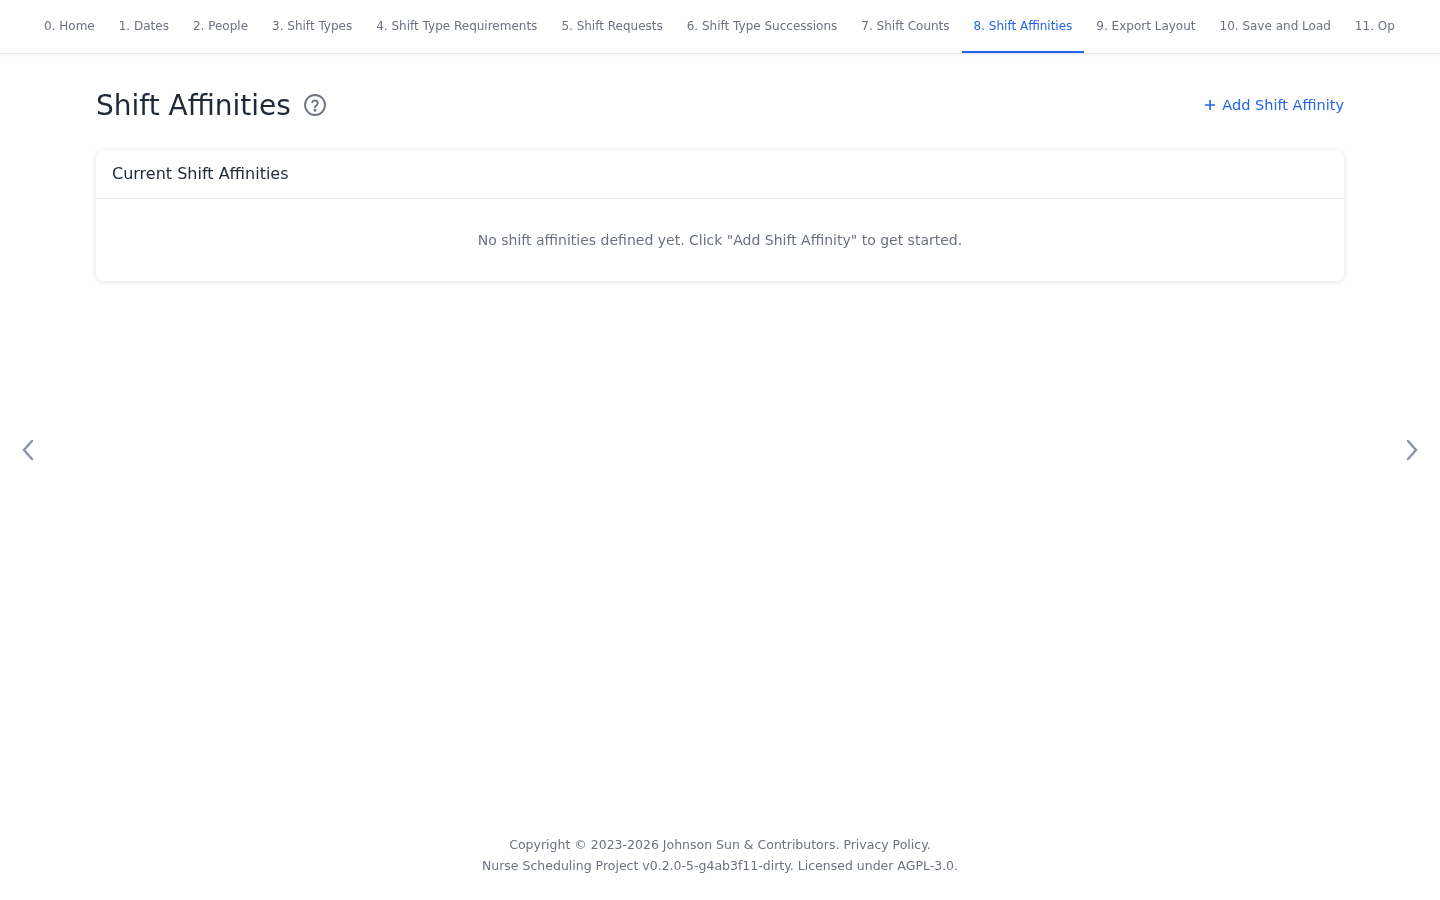 The height and width of the screenshot is (900, 1440). Describe the element at coordinates (762, 26) in the screenshot. I see `nav-tab: 6. Shift Type Successions` at that location.